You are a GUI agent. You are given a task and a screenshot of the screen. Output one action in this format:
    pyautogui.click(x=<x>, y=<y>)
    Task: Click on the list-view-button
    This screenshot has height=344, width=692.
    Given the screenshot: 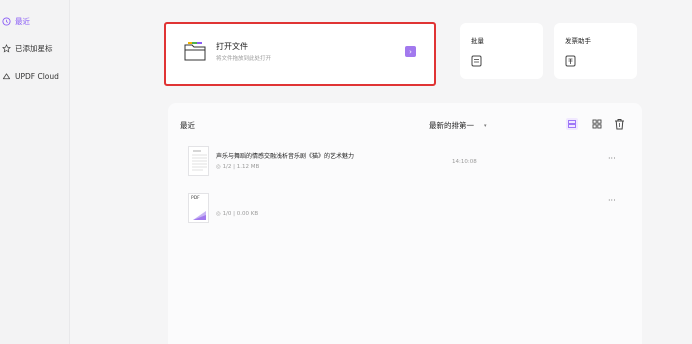 What is the action you would take?
    pyautogui.click(x=572, y=124)
    